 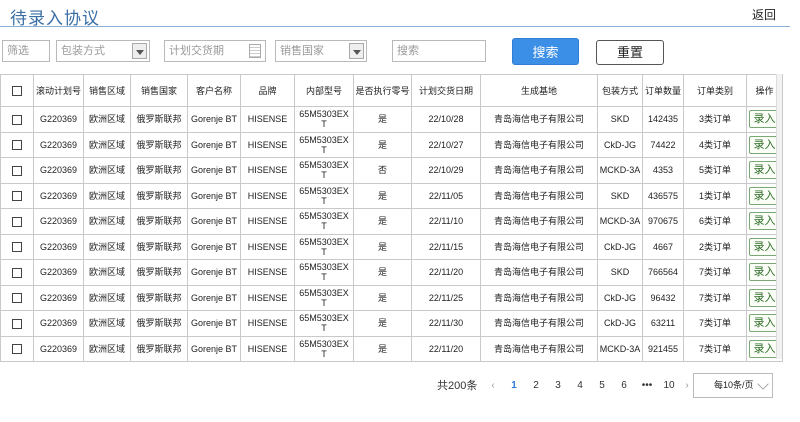 I want to click on cell-order-type: 7类订单, so click(x=715, y=297).